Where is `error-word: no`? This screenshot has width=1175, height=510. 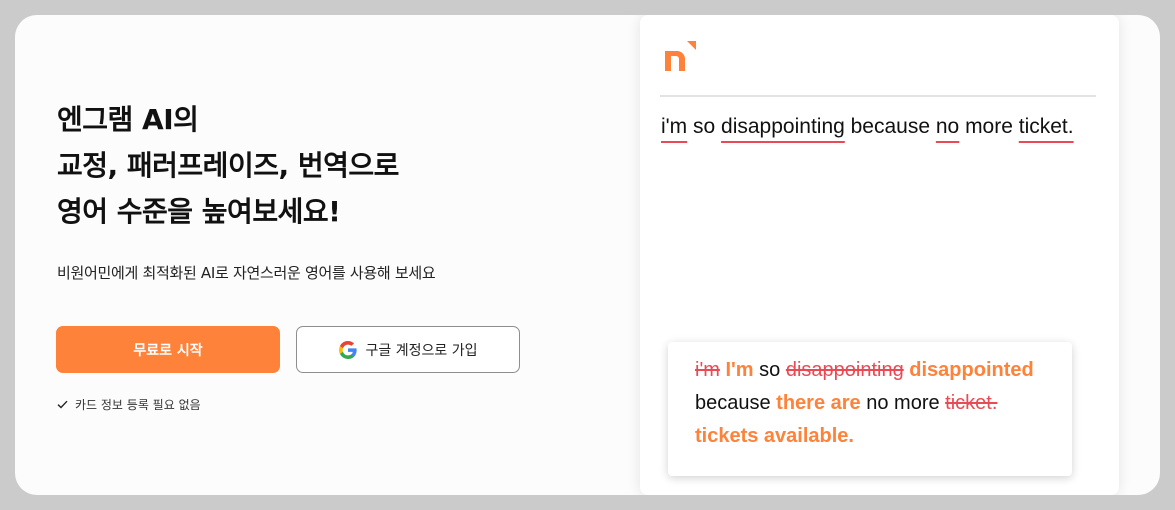
error-word: no is located at coordinates (947, 126).